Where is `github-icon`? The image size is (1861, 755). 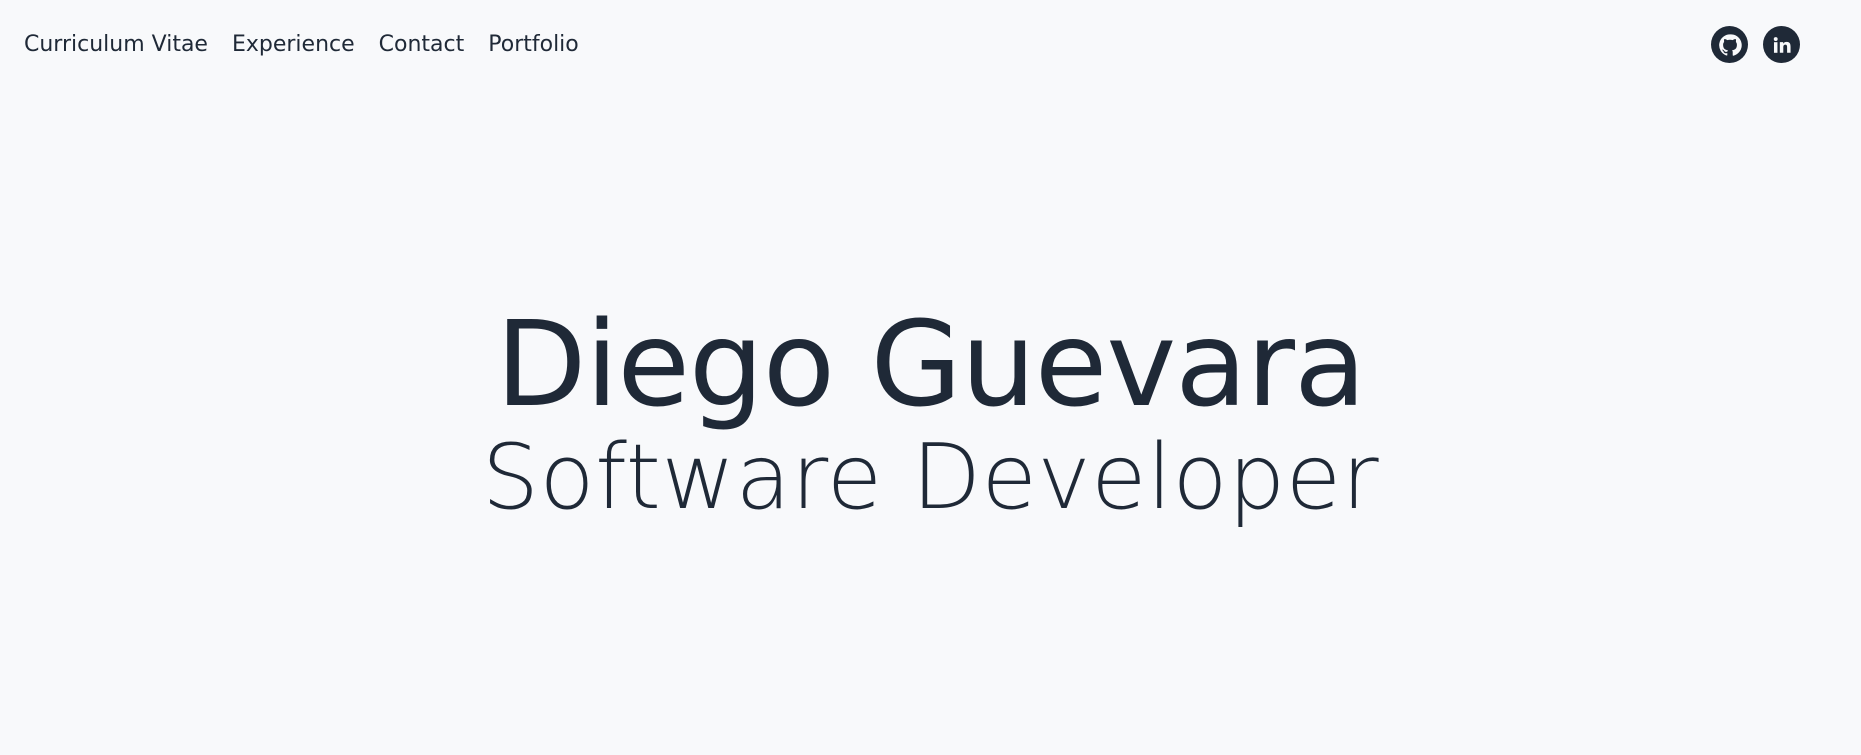 github-icon is located at coordinates (1730, 45).